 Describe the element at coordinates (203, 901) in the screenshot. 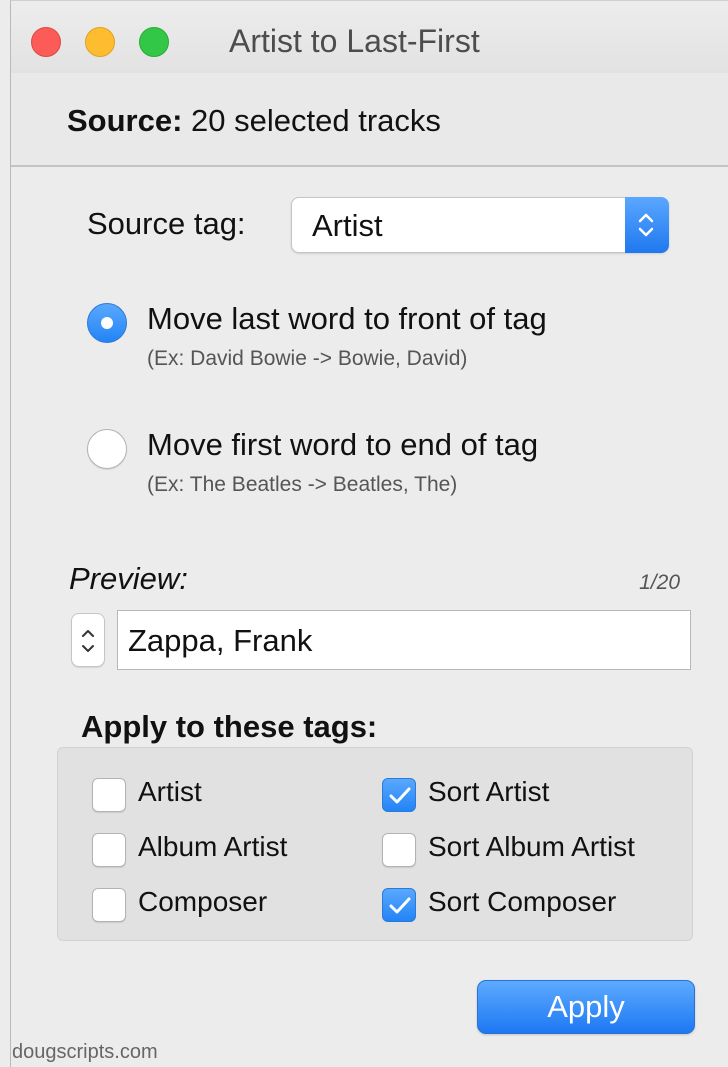

I see `checkbox-label: Composer` at that location.